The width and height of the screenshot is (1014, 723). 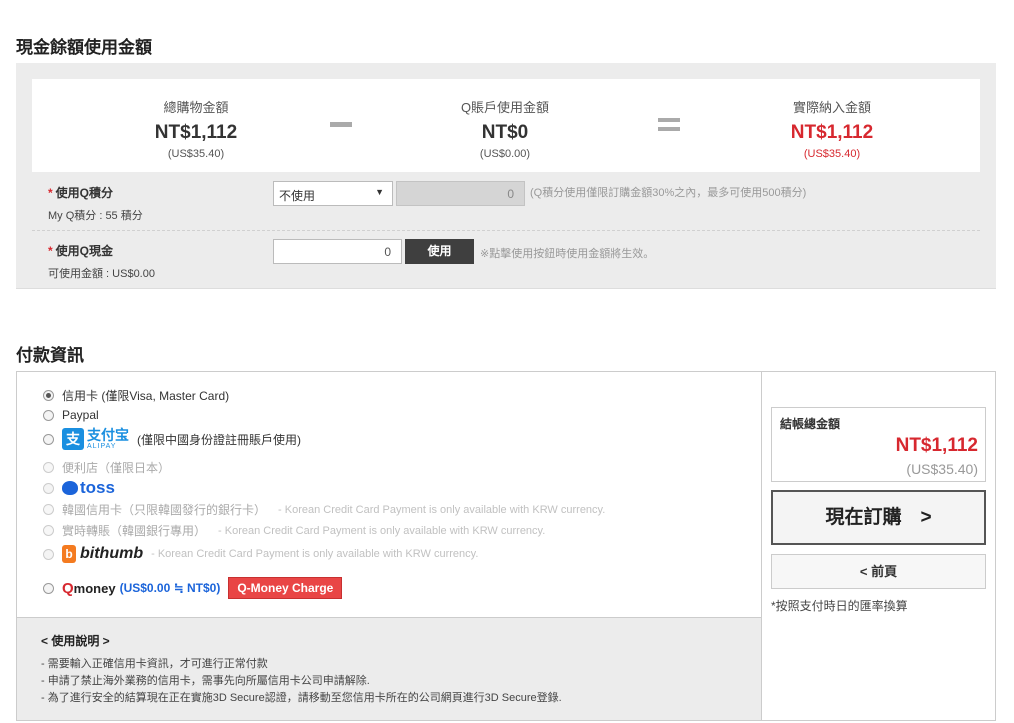 What do you see at coordinates (878, 517) in the screenshot?
I see `order-now-button: 現在訂購 >` at bounding box center [878, 517].